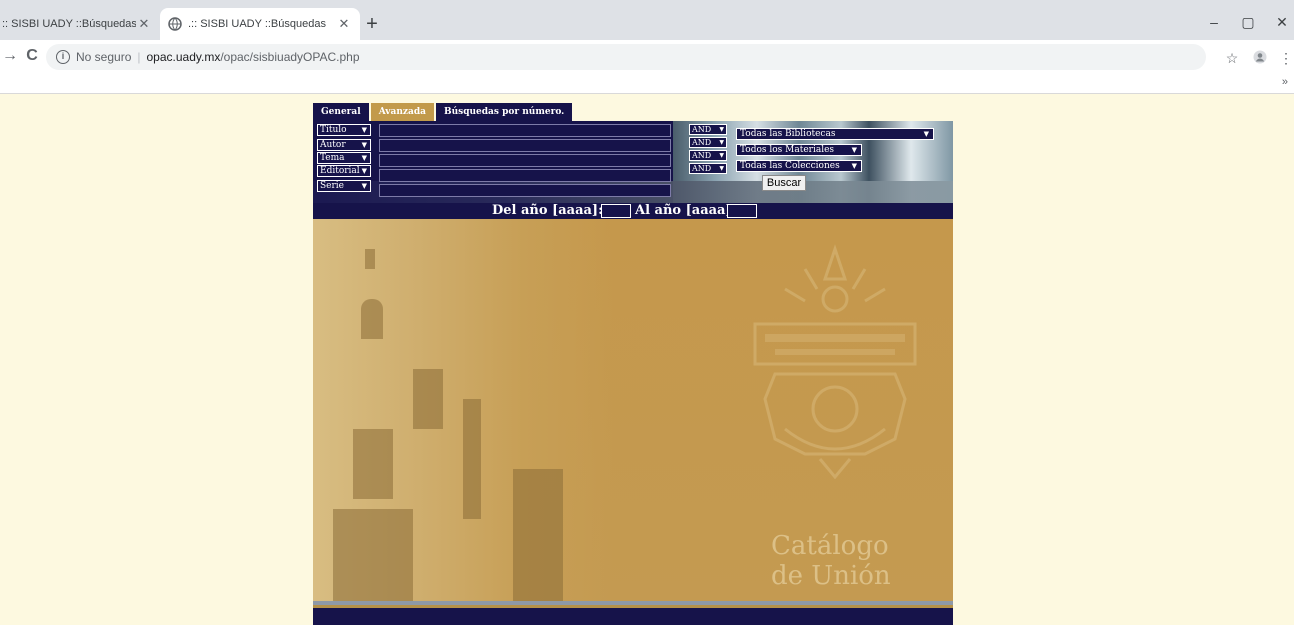  Describe the element at coordinates (831, 576) in the screenshot. I see `title-line-2: de Unión` at that location.